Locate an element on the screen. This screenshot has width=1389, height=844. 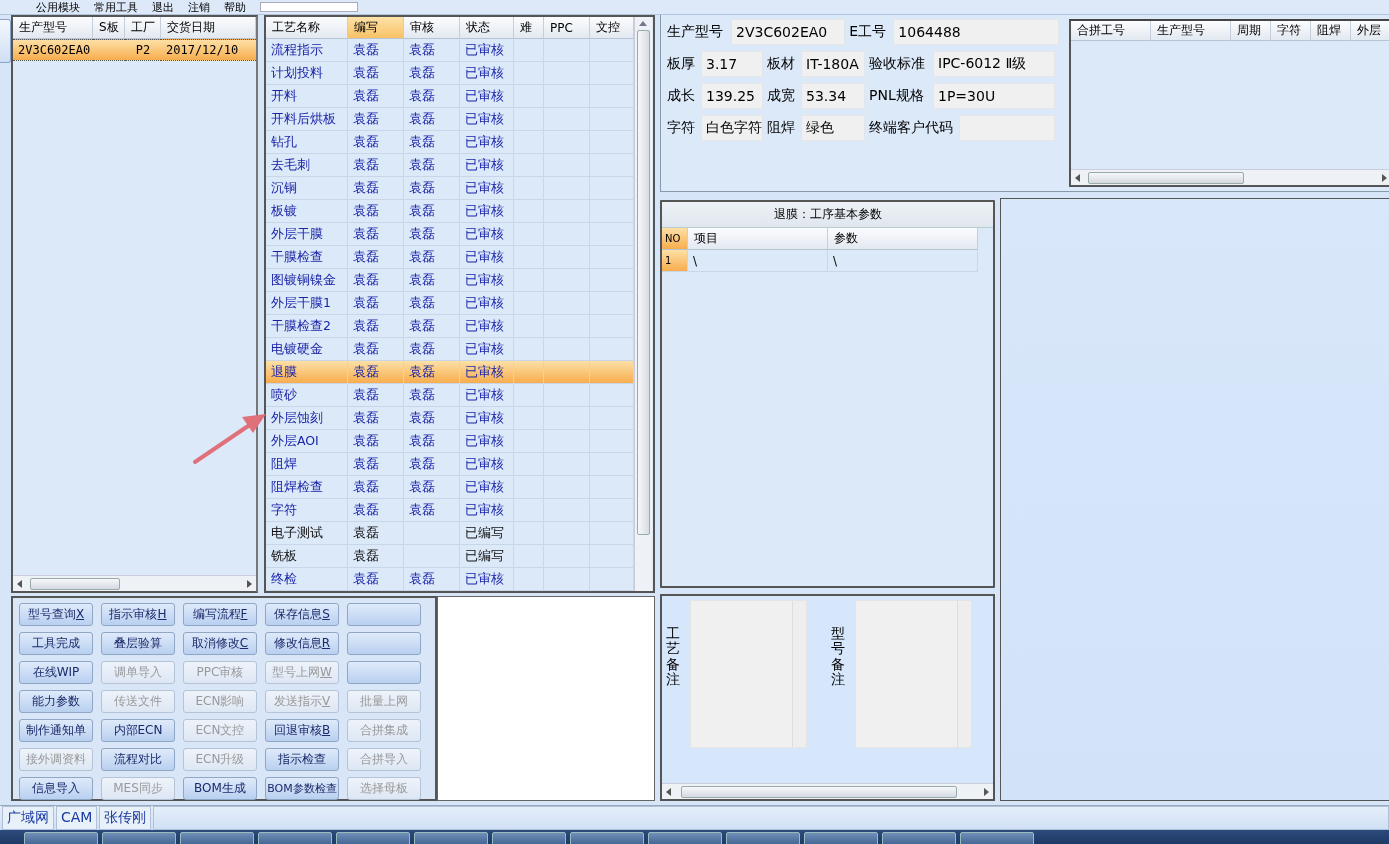
action-button: BOM生成 is located at coordinates (220, 788).